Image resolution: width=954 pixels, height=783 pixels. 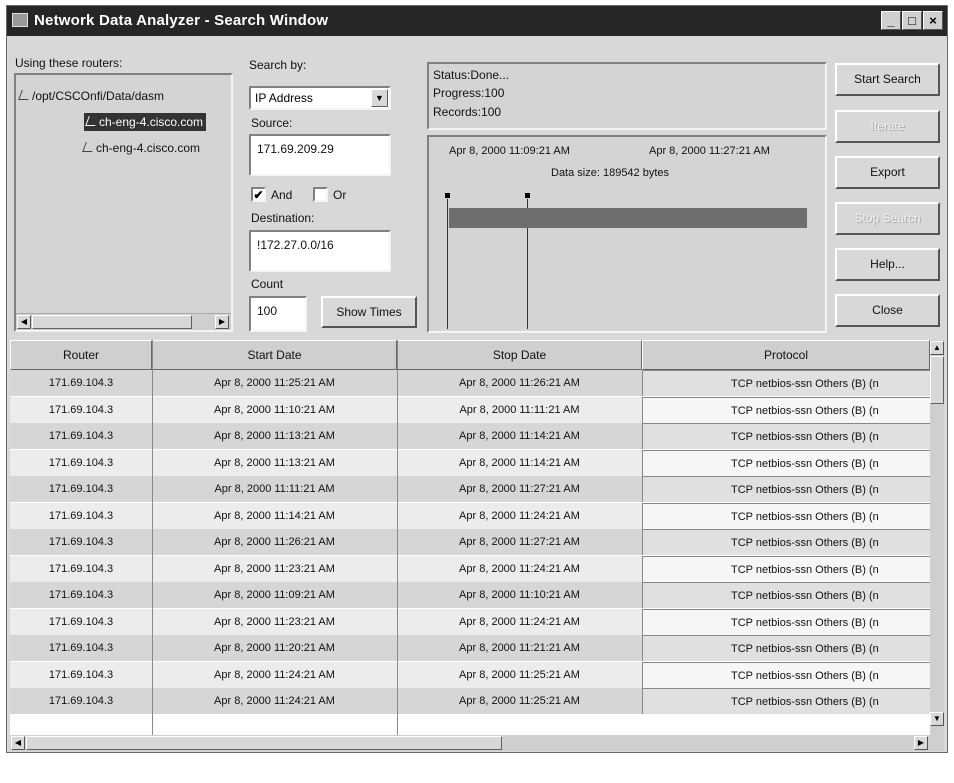 What do you see at coordinates (933, 20) in the screenshot?
I see `close-window-button: ×` at bounding box center [933, 20].